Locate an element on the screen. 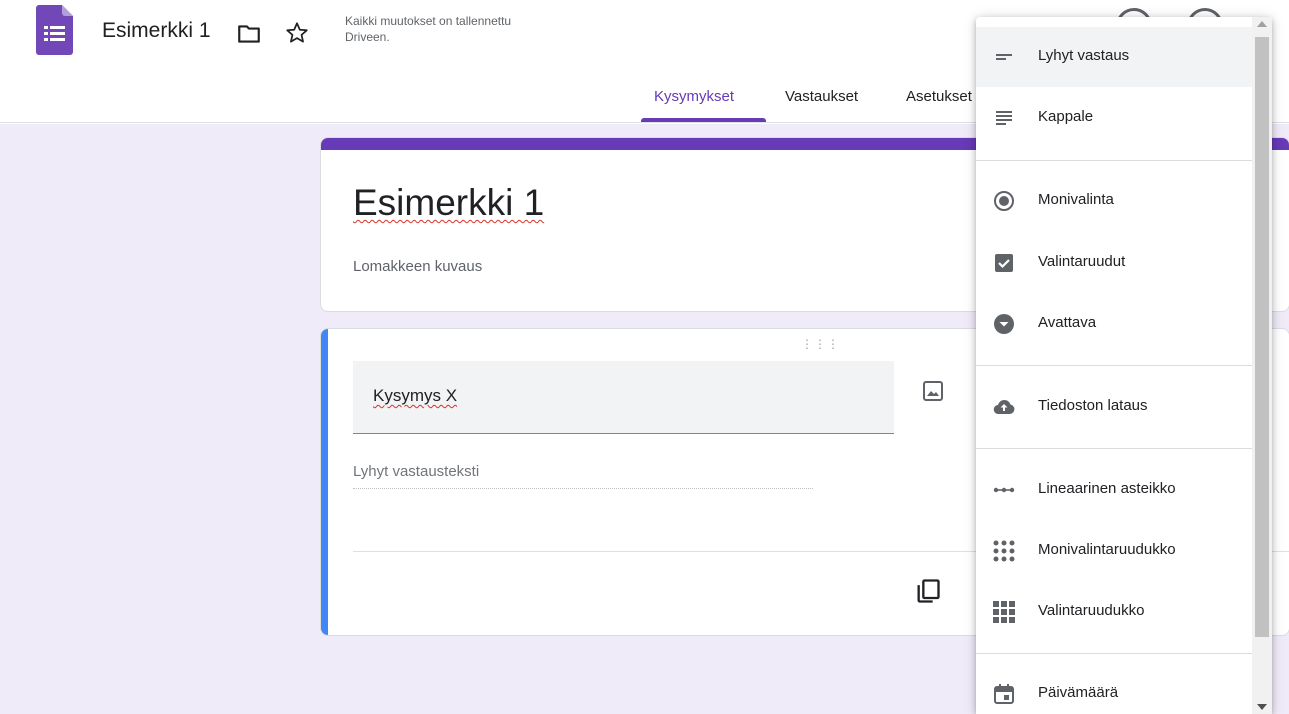 Image resolution: width=1289 pixels, height=714 pixels. menu-item-short-answer: Lyhyt vastaus is located at coordinates (1114, 57).